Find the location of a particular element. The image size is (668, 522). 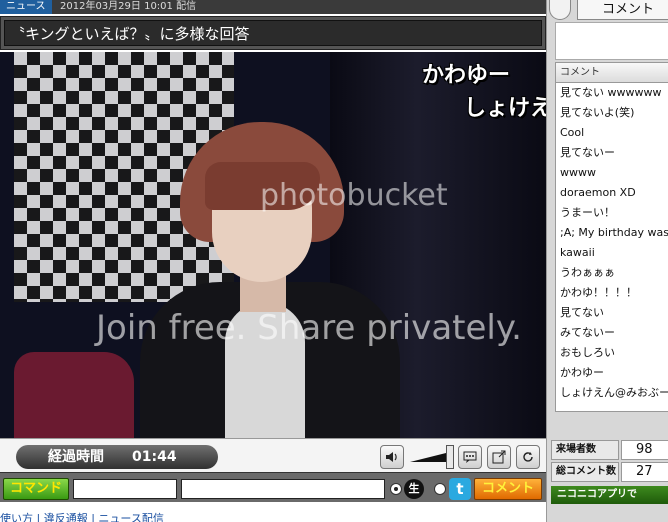

footer-links-text: 使い方 | 違反通報 | ニュース配信 is located at coordinates (82, 517).